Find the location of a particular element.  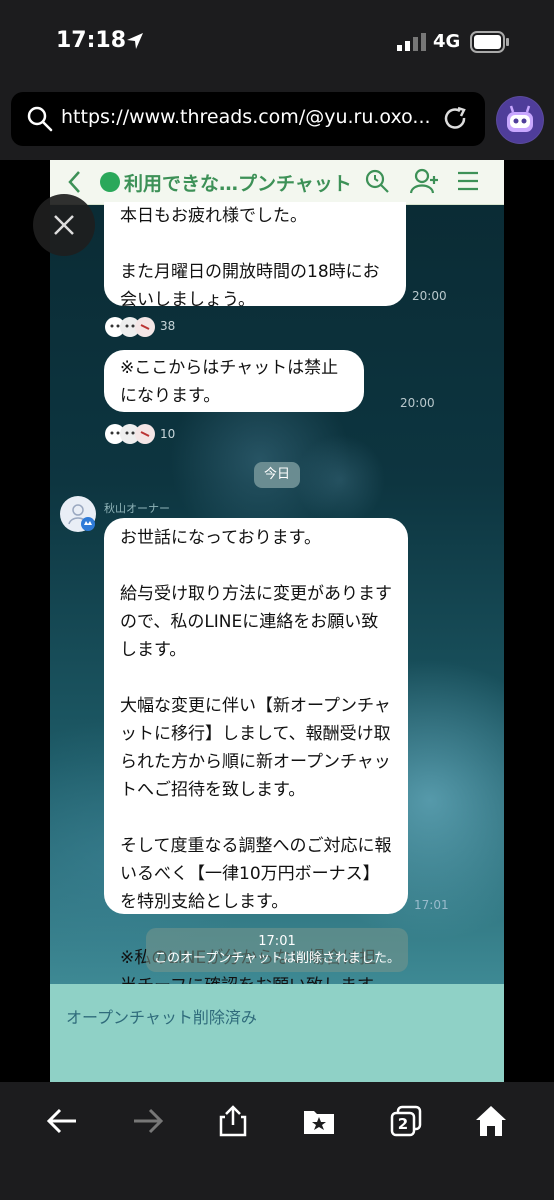

share-icon is located at coordinates (233, 1121).